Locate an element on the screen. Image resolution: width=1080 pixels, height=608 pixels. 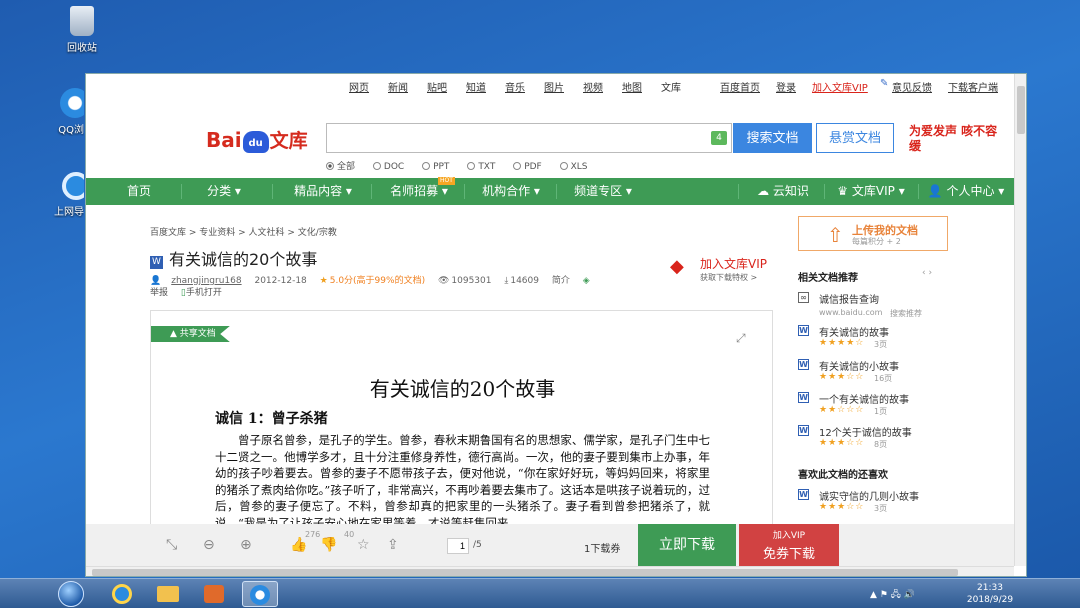
page-total: /5 is located at coordinates (477, 545).